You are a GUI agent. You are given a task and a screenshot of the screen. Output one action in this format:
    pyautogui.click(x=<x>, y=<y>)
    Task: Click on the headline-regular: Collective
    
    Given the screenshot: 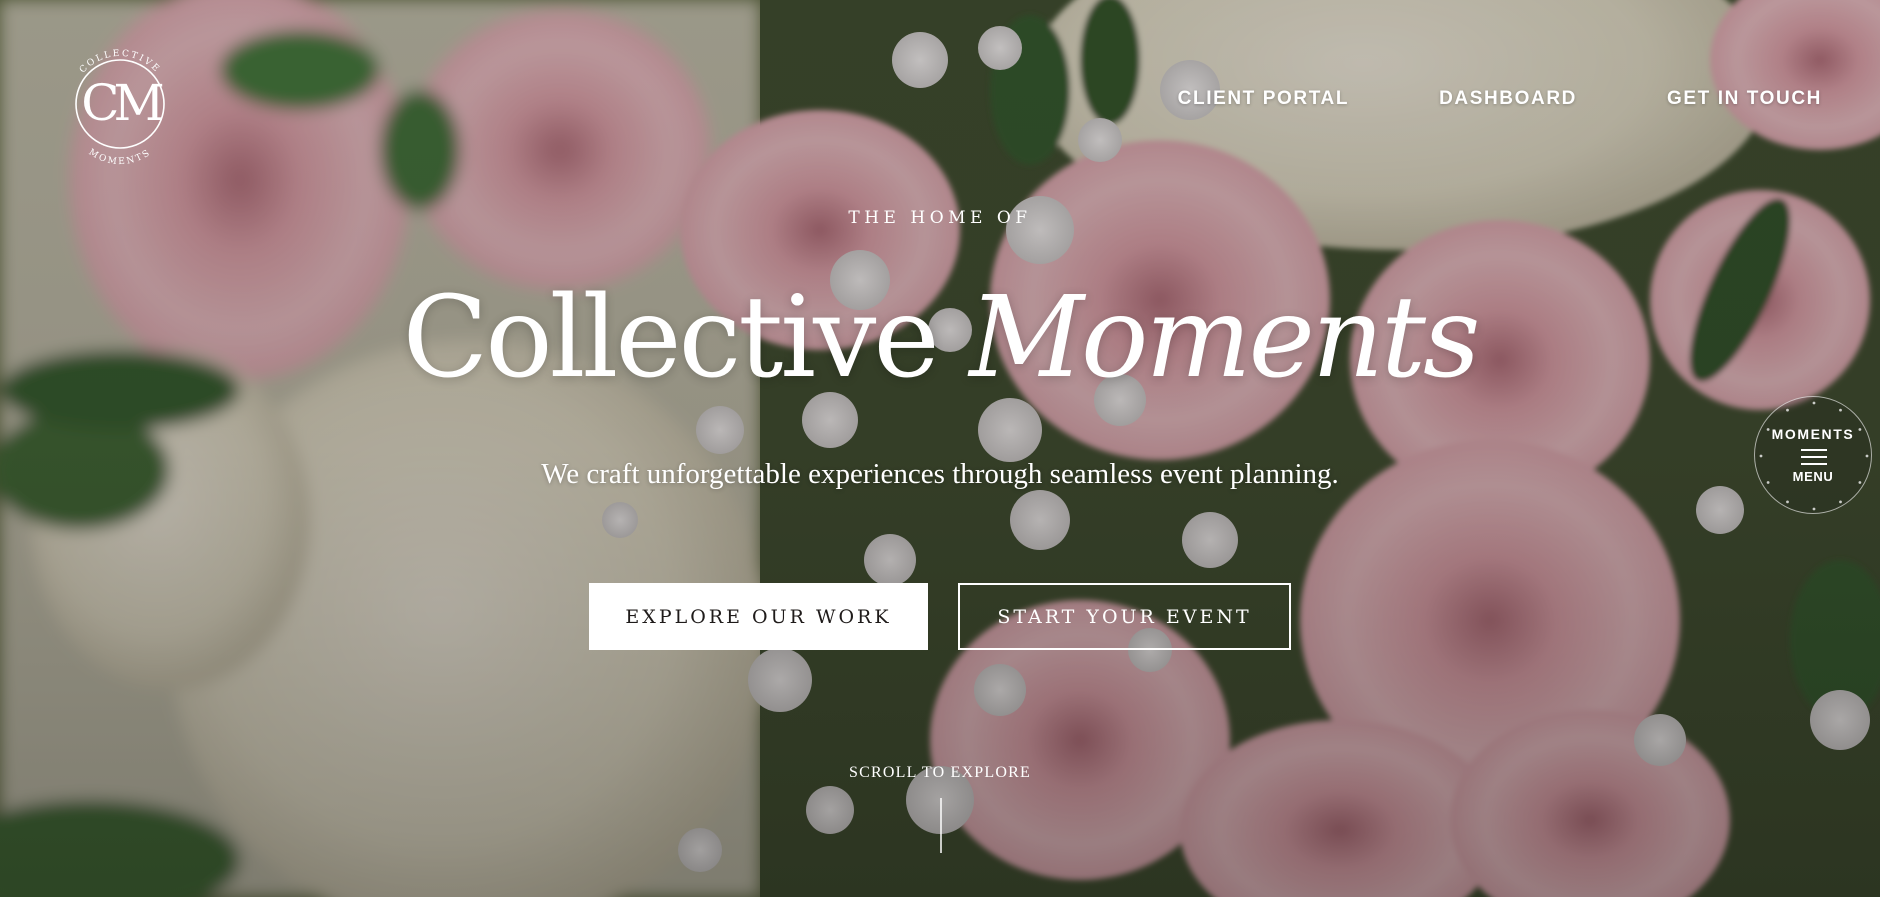 What is the action you would take?
    pyautogui.click(x=671, y=338)
    